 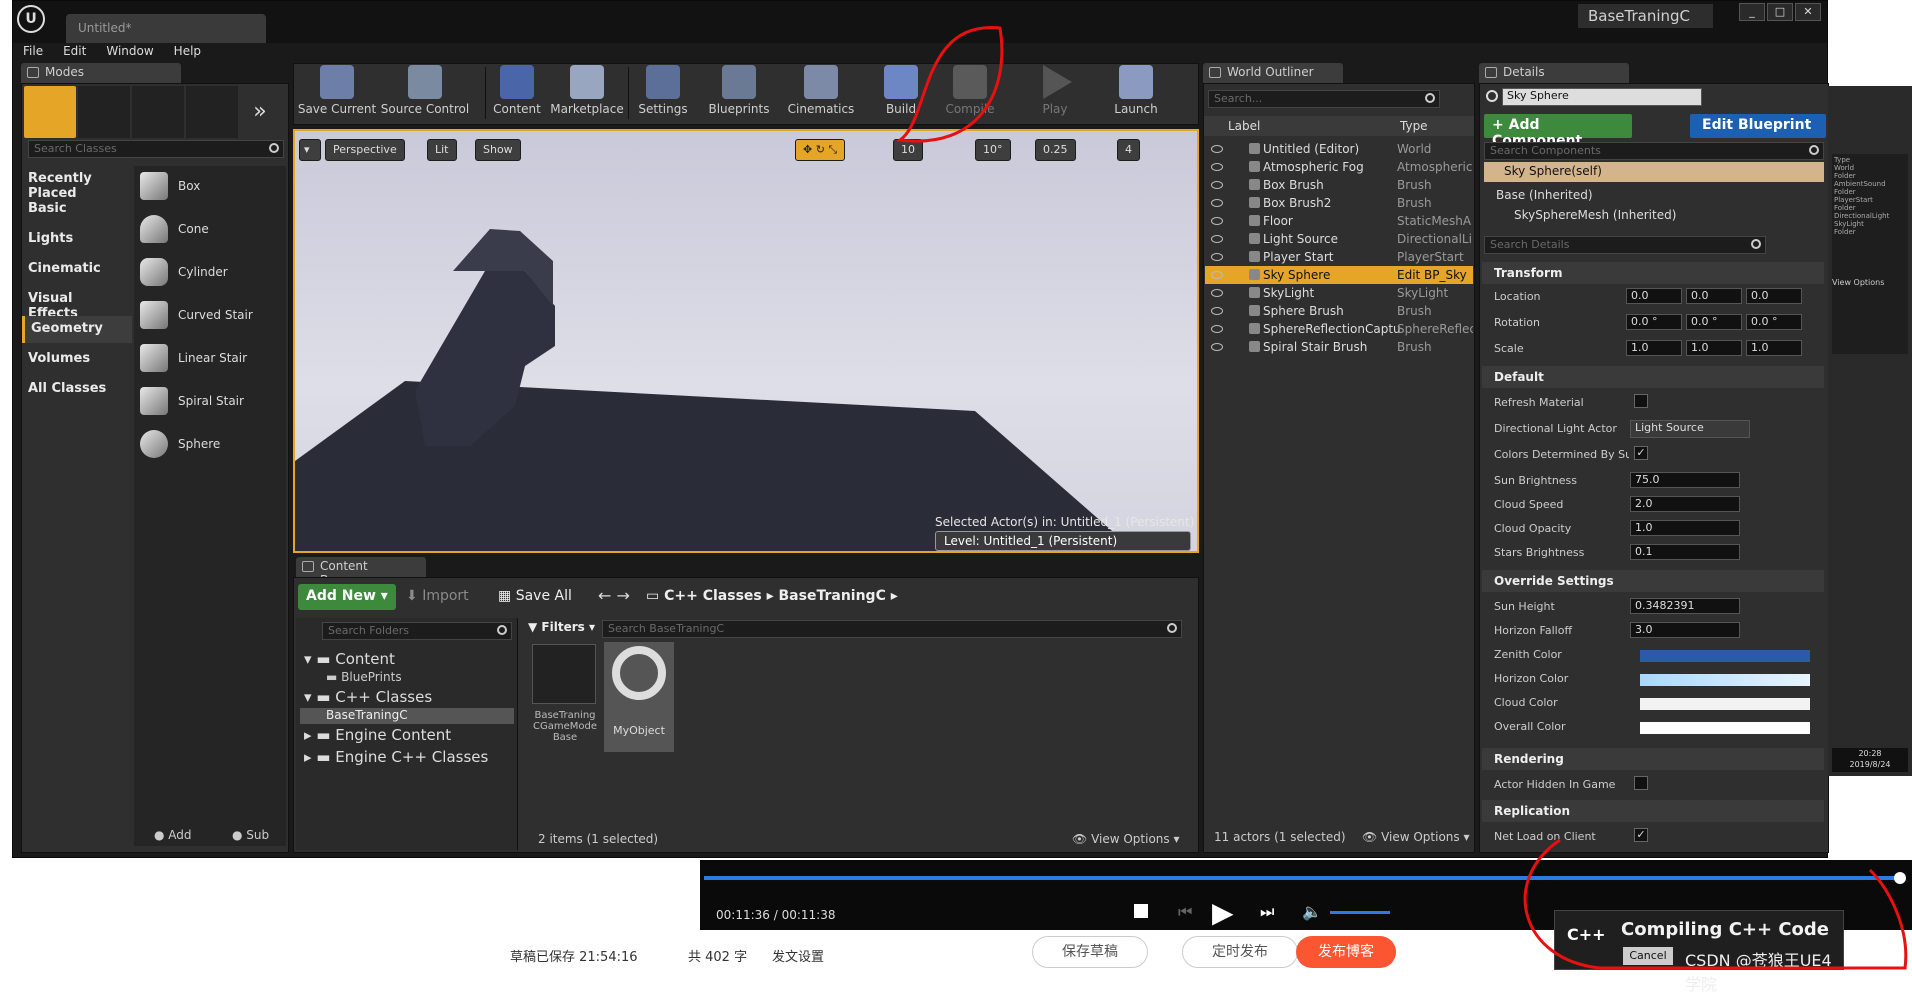 I want to click on circle-annotation-toast, so click(x=1715, y=904).